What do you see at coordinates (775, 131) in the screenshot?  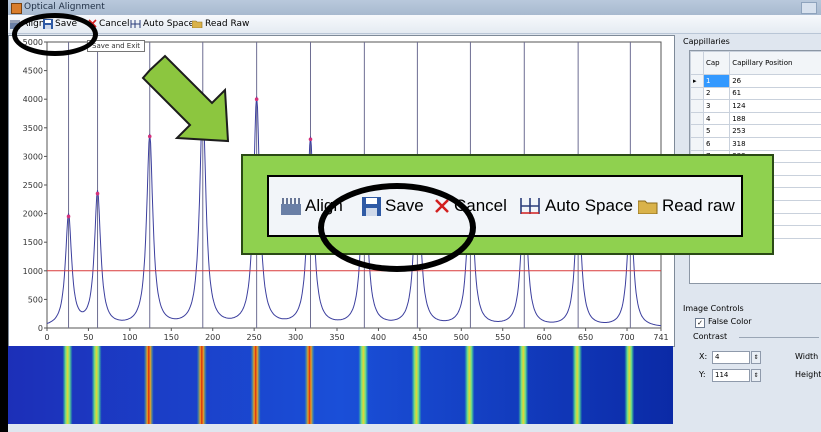 I see `position-cell: 253` at bounding box center [775, 131].